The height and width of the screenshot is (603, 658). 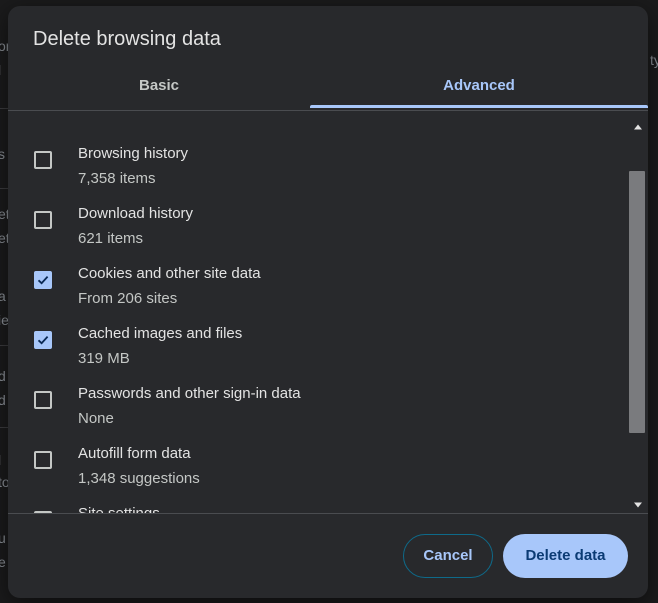 I want to click on cached-images-checkbox, so click(x=43, y=340).